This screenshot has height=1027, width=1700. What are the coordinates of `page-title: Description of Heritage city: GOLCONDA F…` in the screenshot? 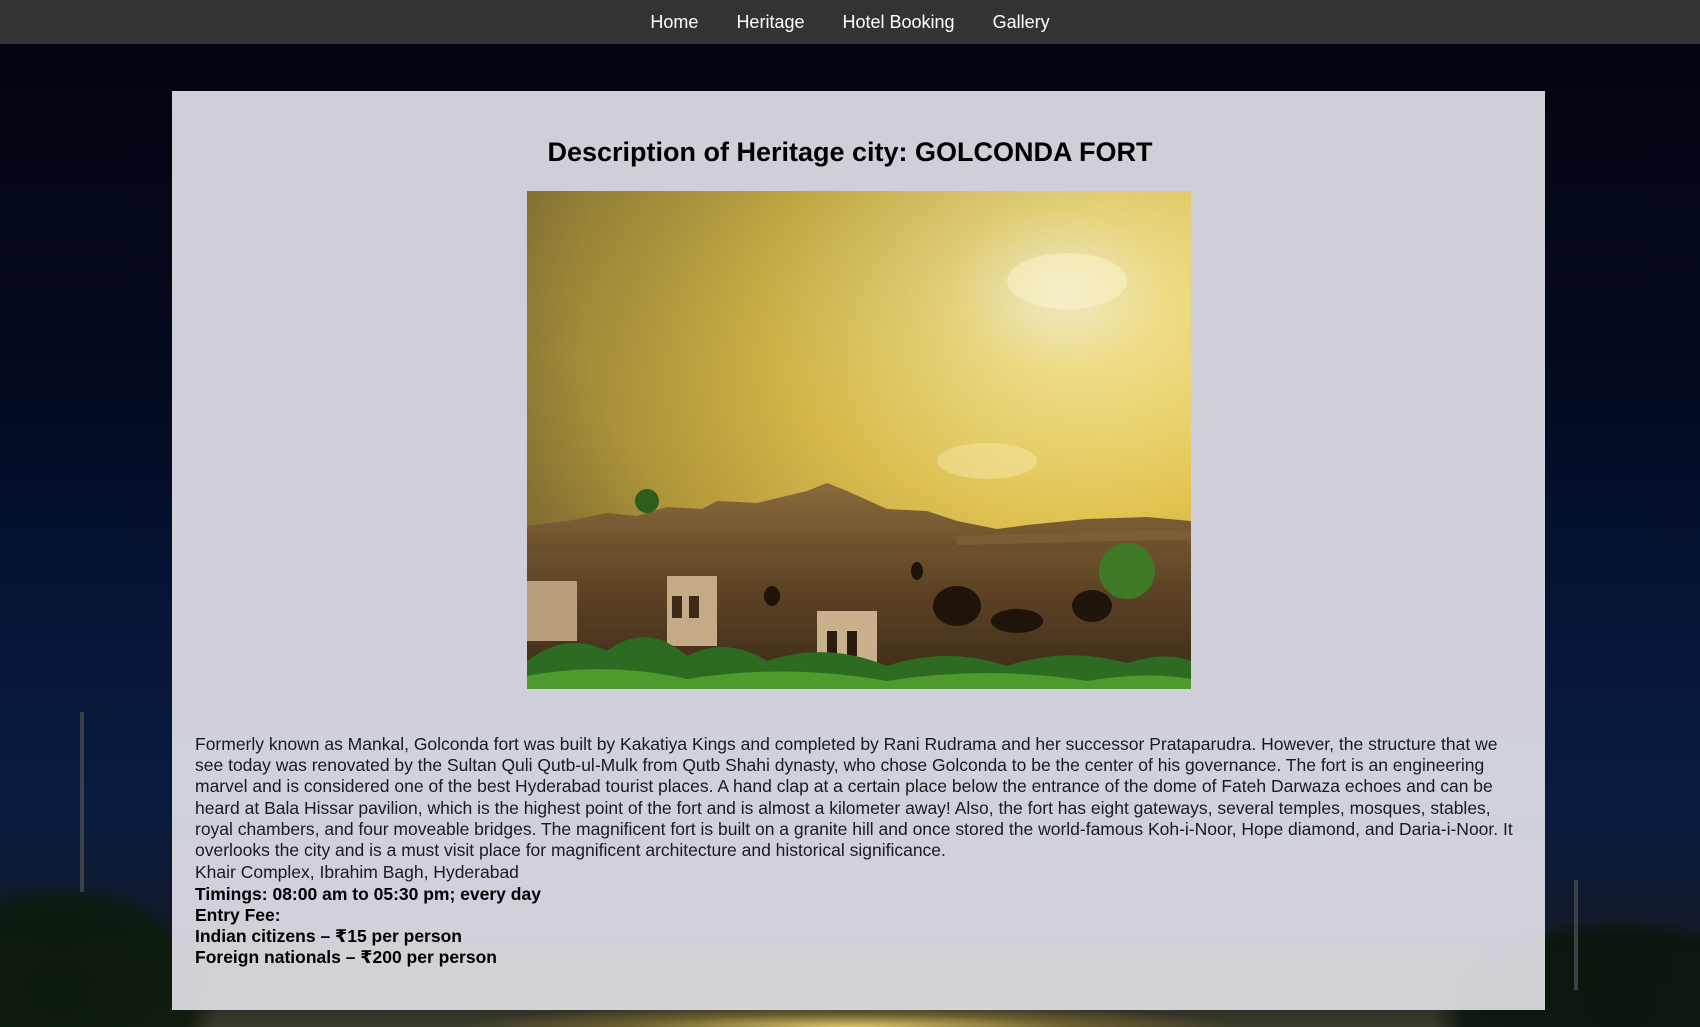 It's located at (850, 152).